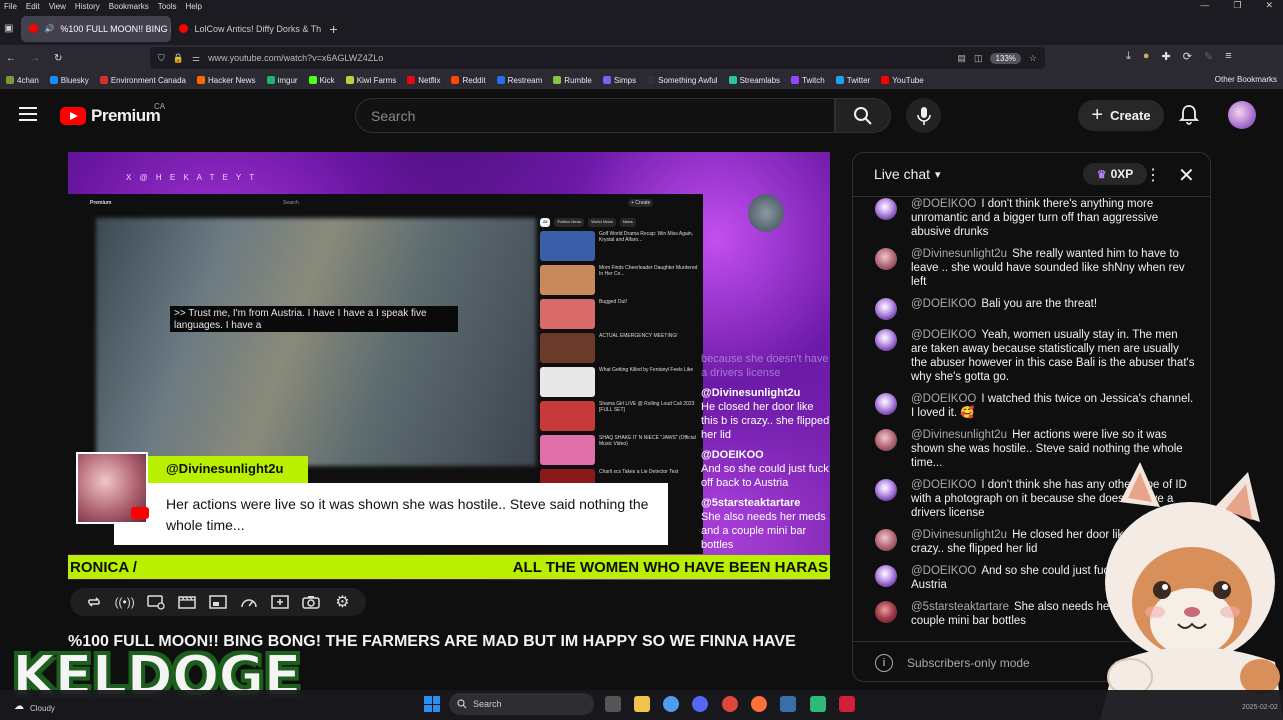 The width and height of the screenshot is (1283, 720). I want to click on windows-start-icon, so click(432, 704).